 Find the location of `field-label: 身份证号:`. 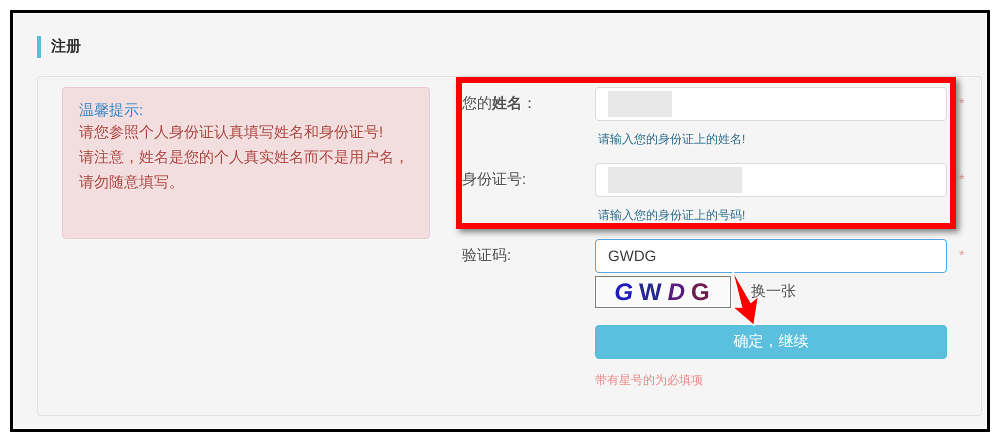

field-label: 身份证号: is located at coordinates (495, 180).